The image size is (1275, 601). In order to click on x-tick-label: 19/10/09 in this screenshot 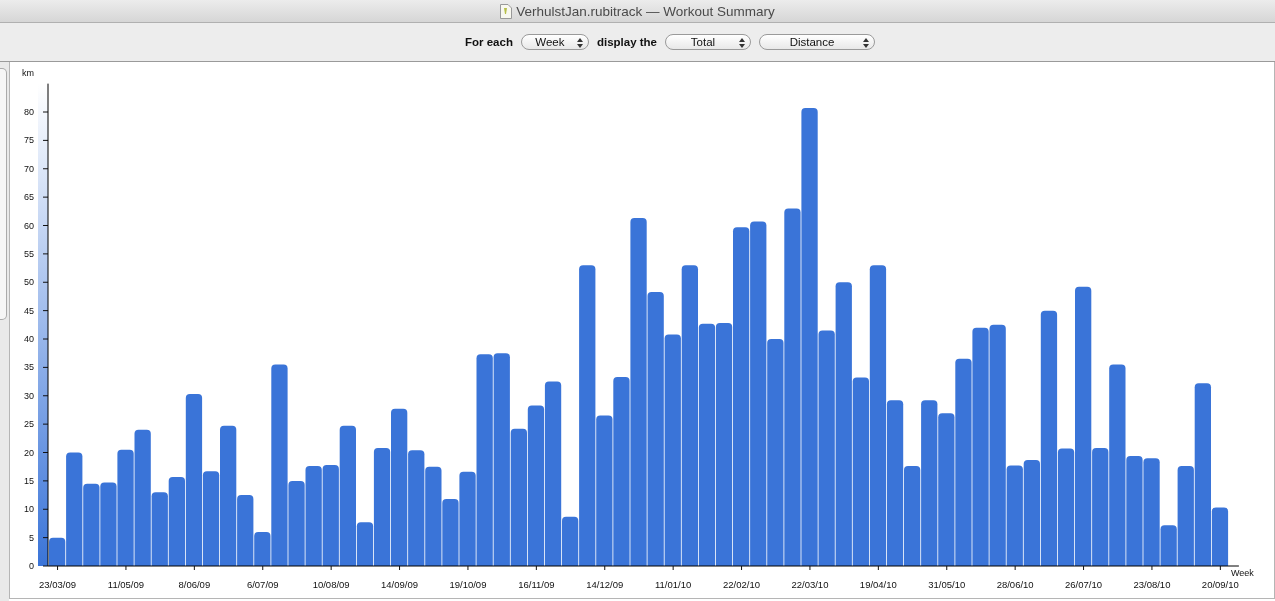, I will do `click(468, 584)`.